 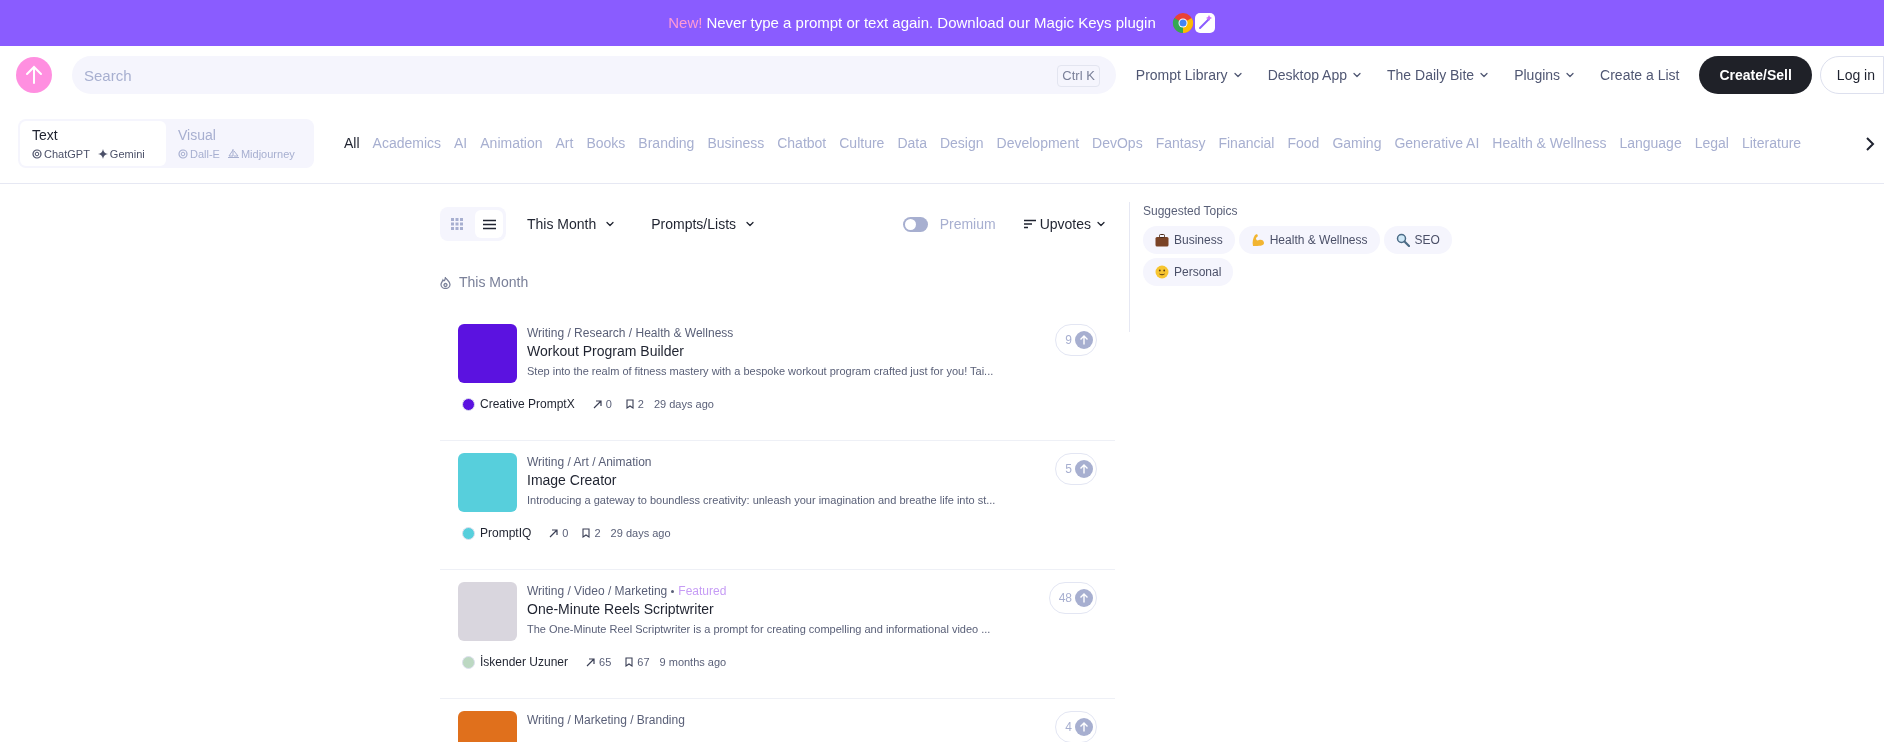 What do you see at coordinates (1711, 143) in the screenshot?
I see `category-link: Legal` at bounding box center [1711, 143].